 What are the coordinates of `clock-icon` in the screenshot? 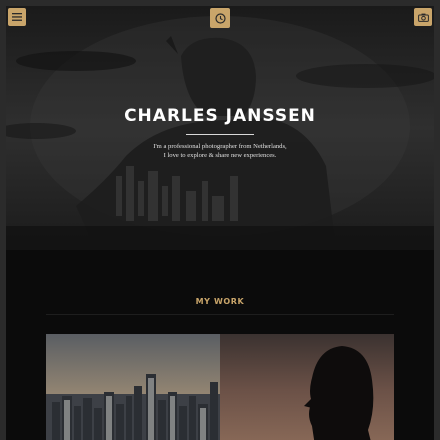 It's located at (220, 18).